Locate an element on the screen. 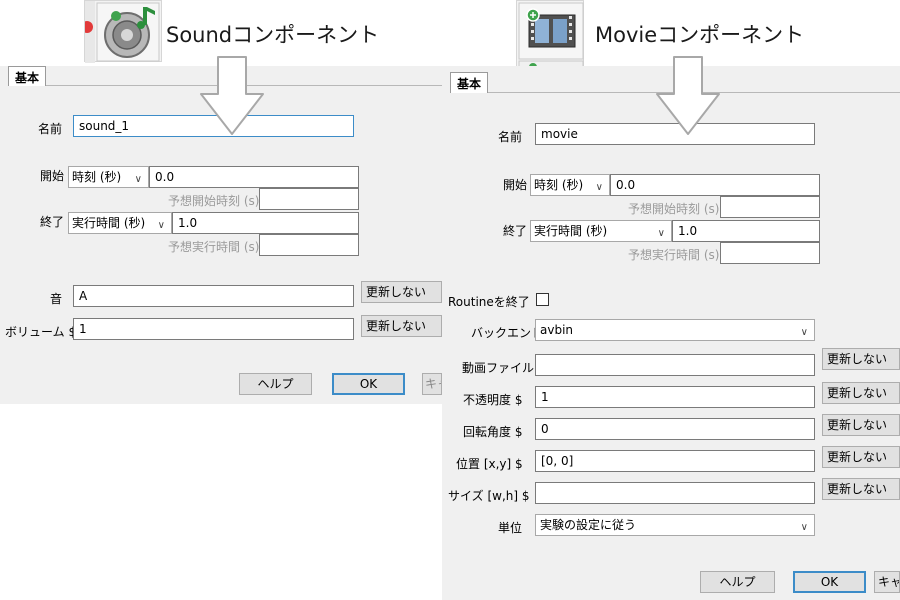 This screenshot has height=600, width=900. volume-label: ボリューム $ is located at coordinates (41, 332).